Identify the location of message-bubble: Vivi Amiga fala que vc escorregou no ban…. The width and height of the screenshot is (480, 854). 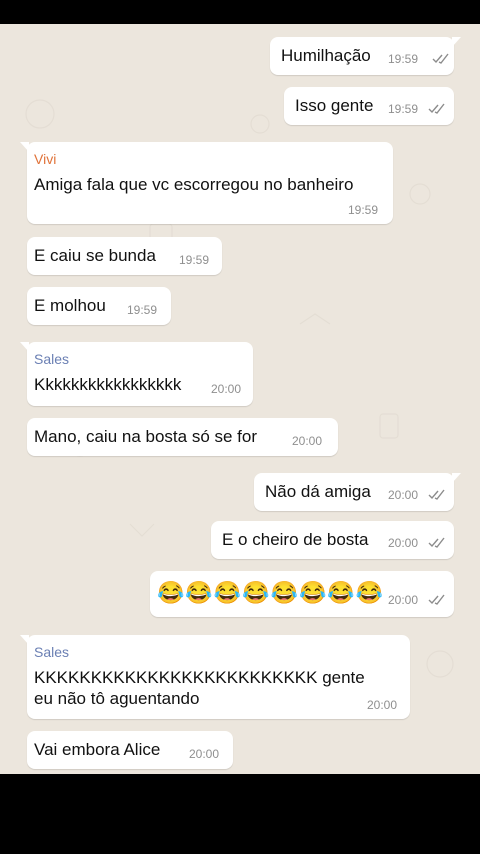
(206, 183).